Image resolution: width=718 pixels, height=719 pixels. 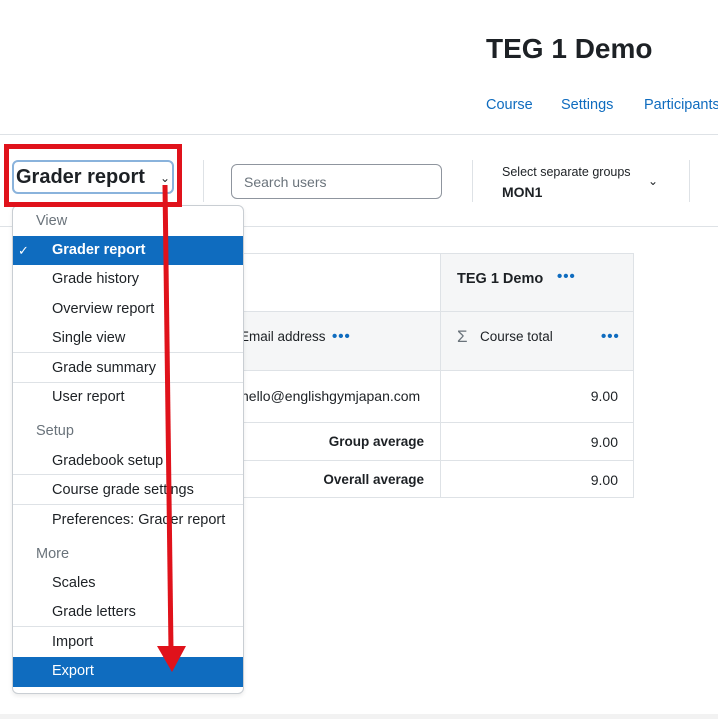 I want to click on user-email-cell: hello@englishgymjapan.com, so click(x=331, y=396).